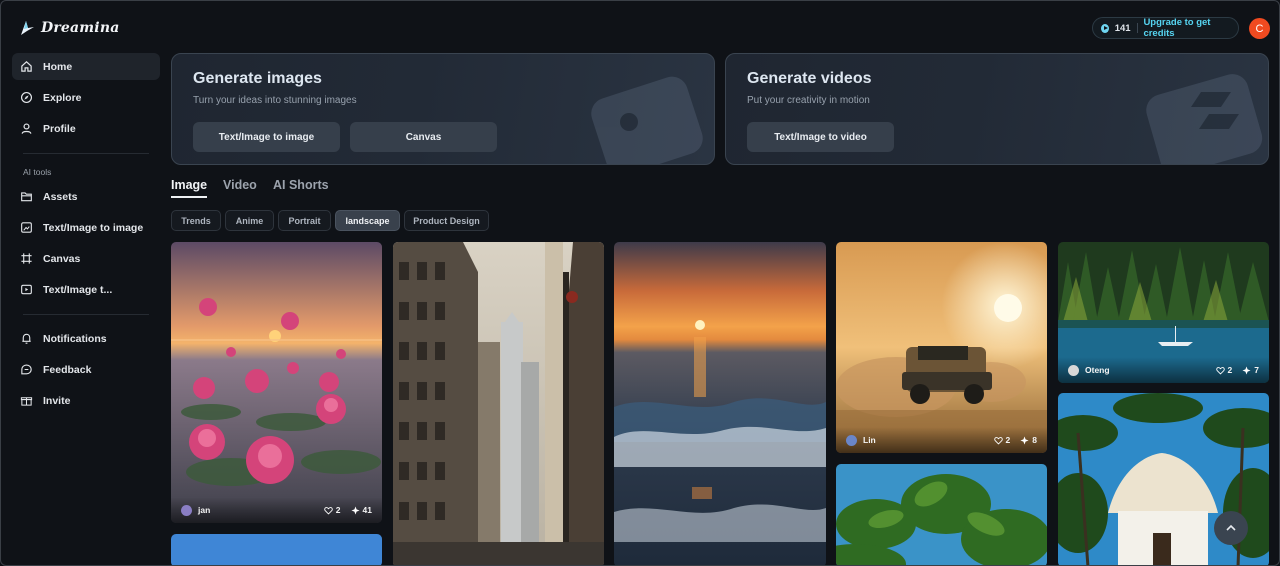 The width and height of the screenshot is (1280, 566). I want to click on user-icon, so click(26, 128).